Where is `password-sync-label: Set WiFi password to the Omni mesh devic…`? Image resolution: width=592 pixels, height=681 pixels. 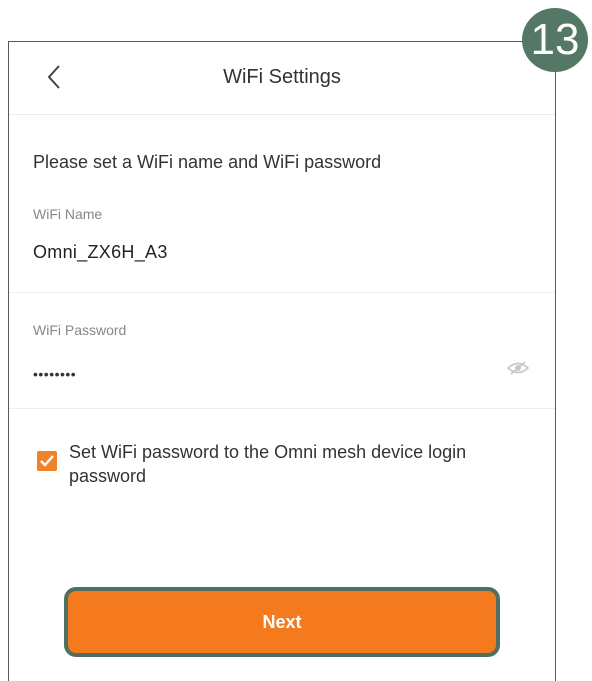
password-sync-label: Set WiFi password to the Omni mesh devic… is located at coordinates (268, 464).